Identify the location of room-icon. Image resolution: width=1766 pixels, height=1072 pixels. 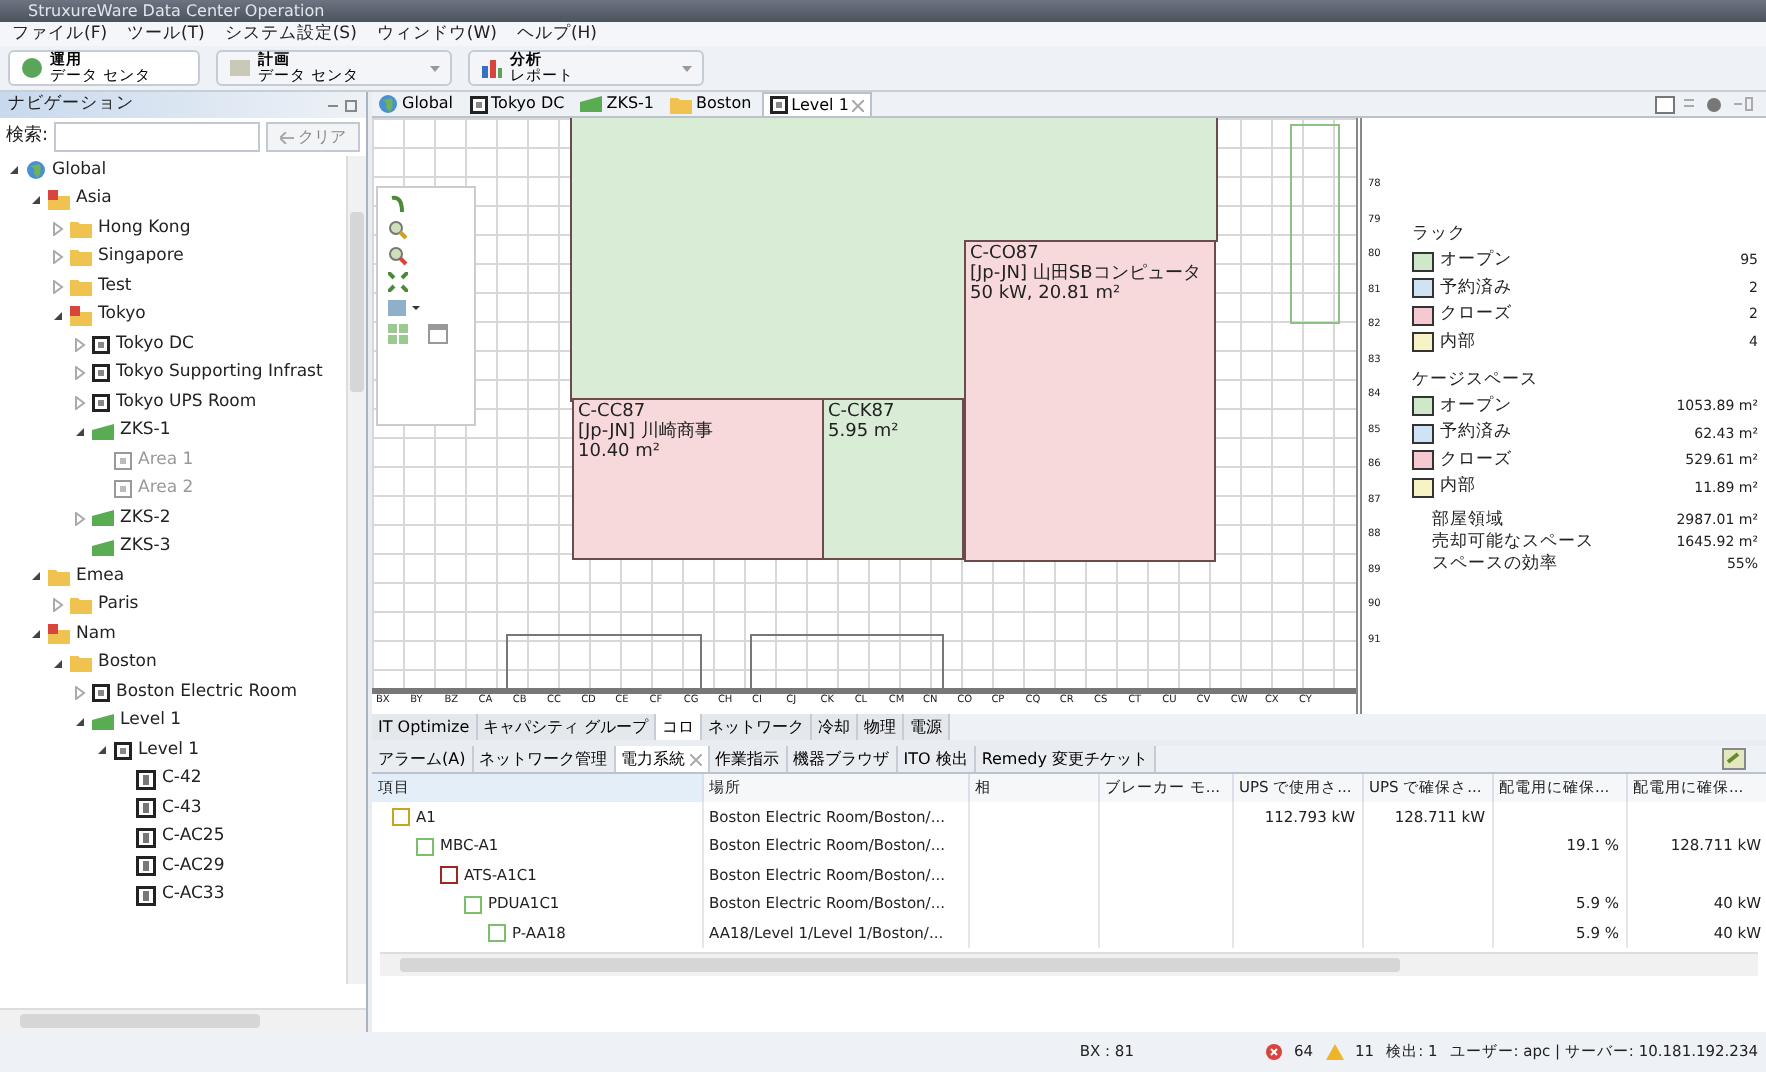
(478, 104).